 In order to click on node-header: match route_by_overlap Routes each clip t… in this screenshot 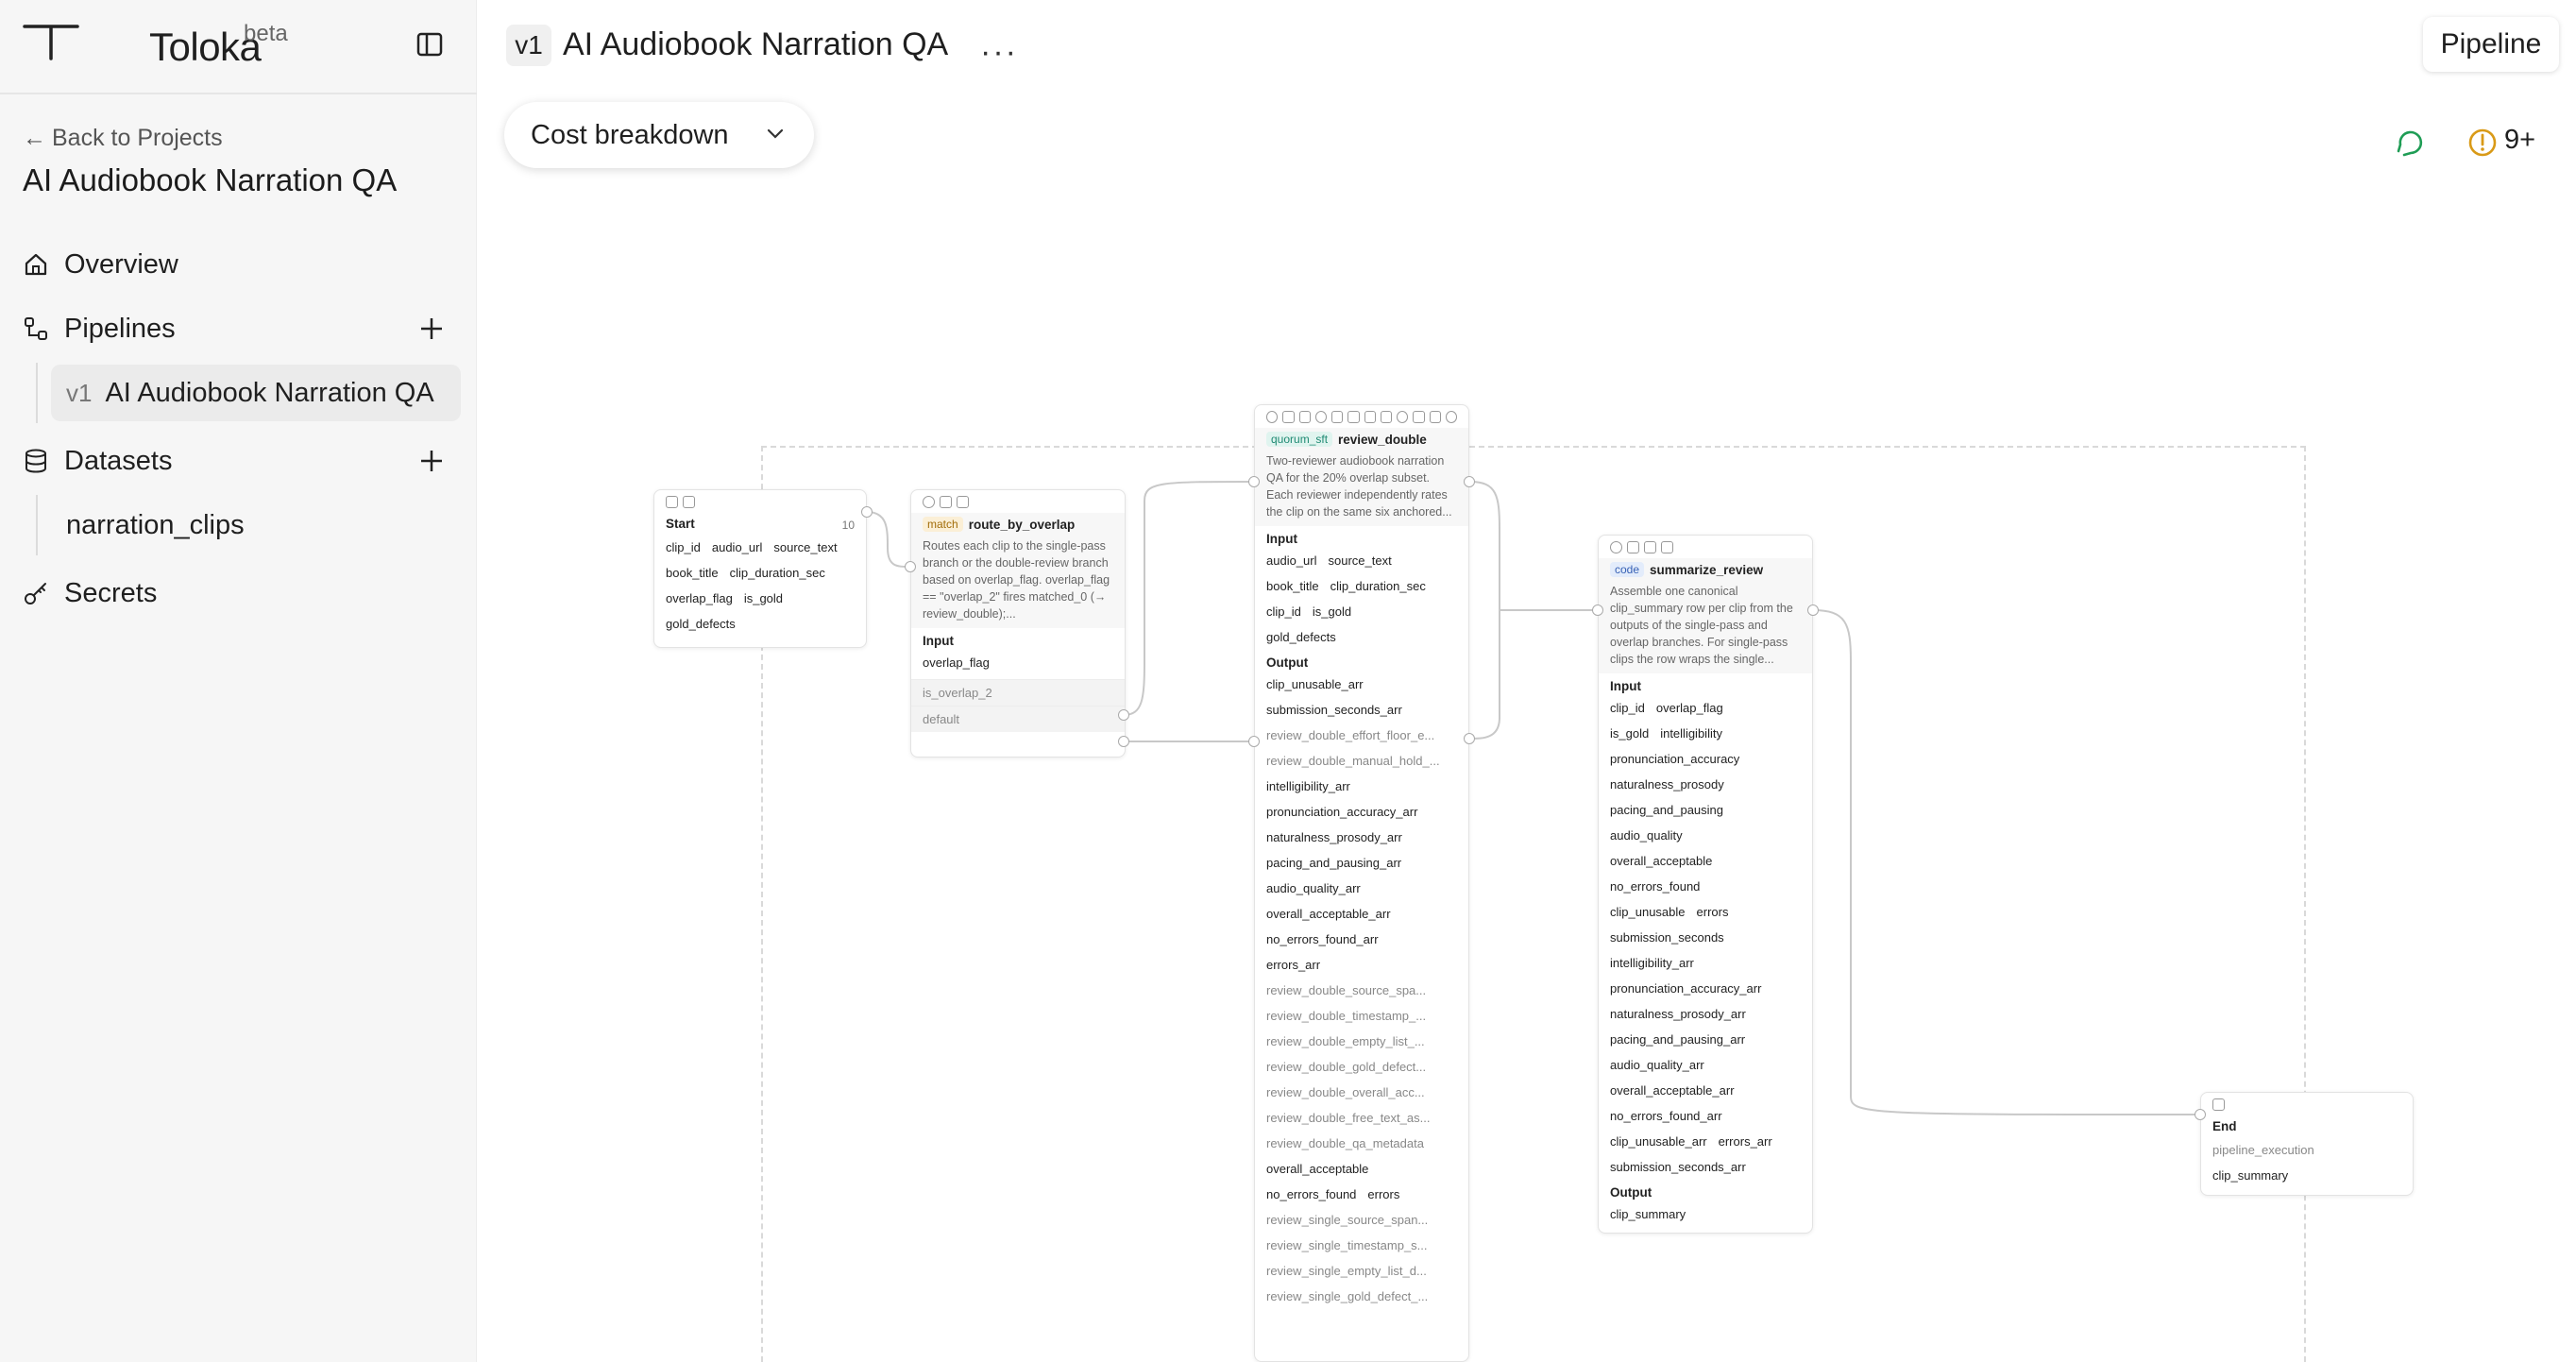, I will do `click(1018, 570)`.